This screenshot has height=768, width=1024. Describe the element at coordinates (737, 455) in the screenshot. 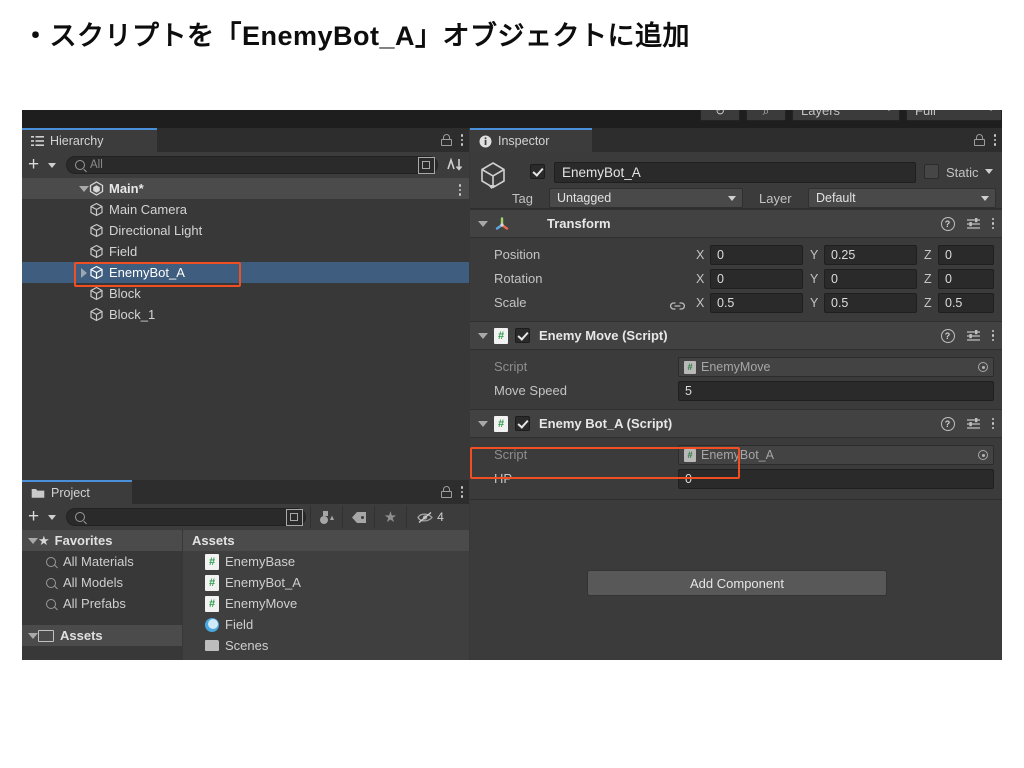

I see `script-value: EnemyBot_A` at that location.